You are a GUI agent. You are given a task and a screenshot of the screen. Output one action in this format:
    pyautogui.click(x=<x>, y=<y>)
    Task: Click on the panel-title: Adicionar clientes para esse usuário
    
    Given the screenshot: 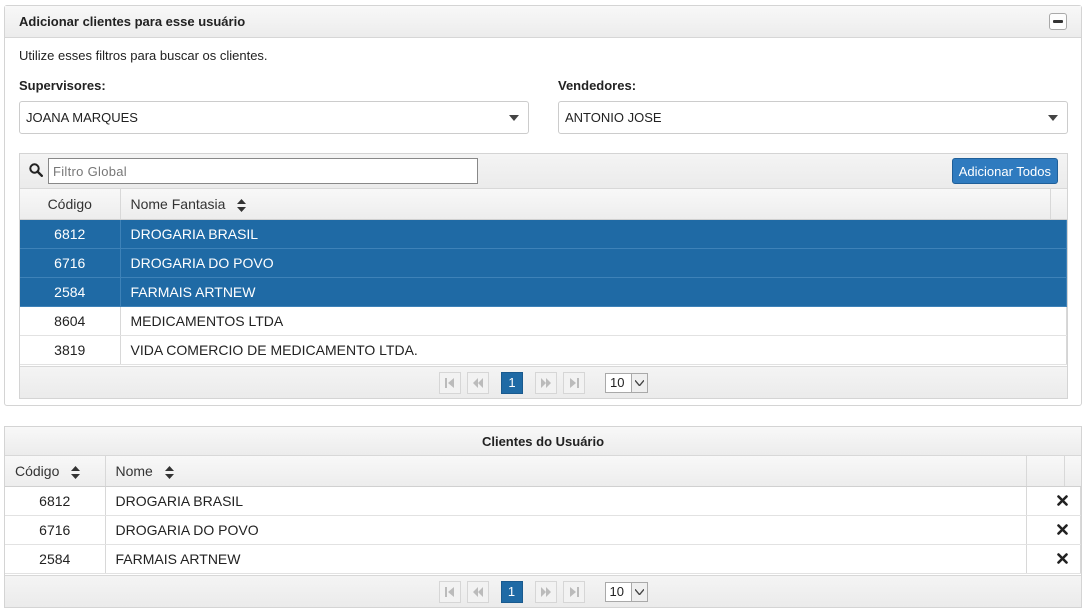 What is the action you would take?
    pyautogui.click(x=132, y=21)
    